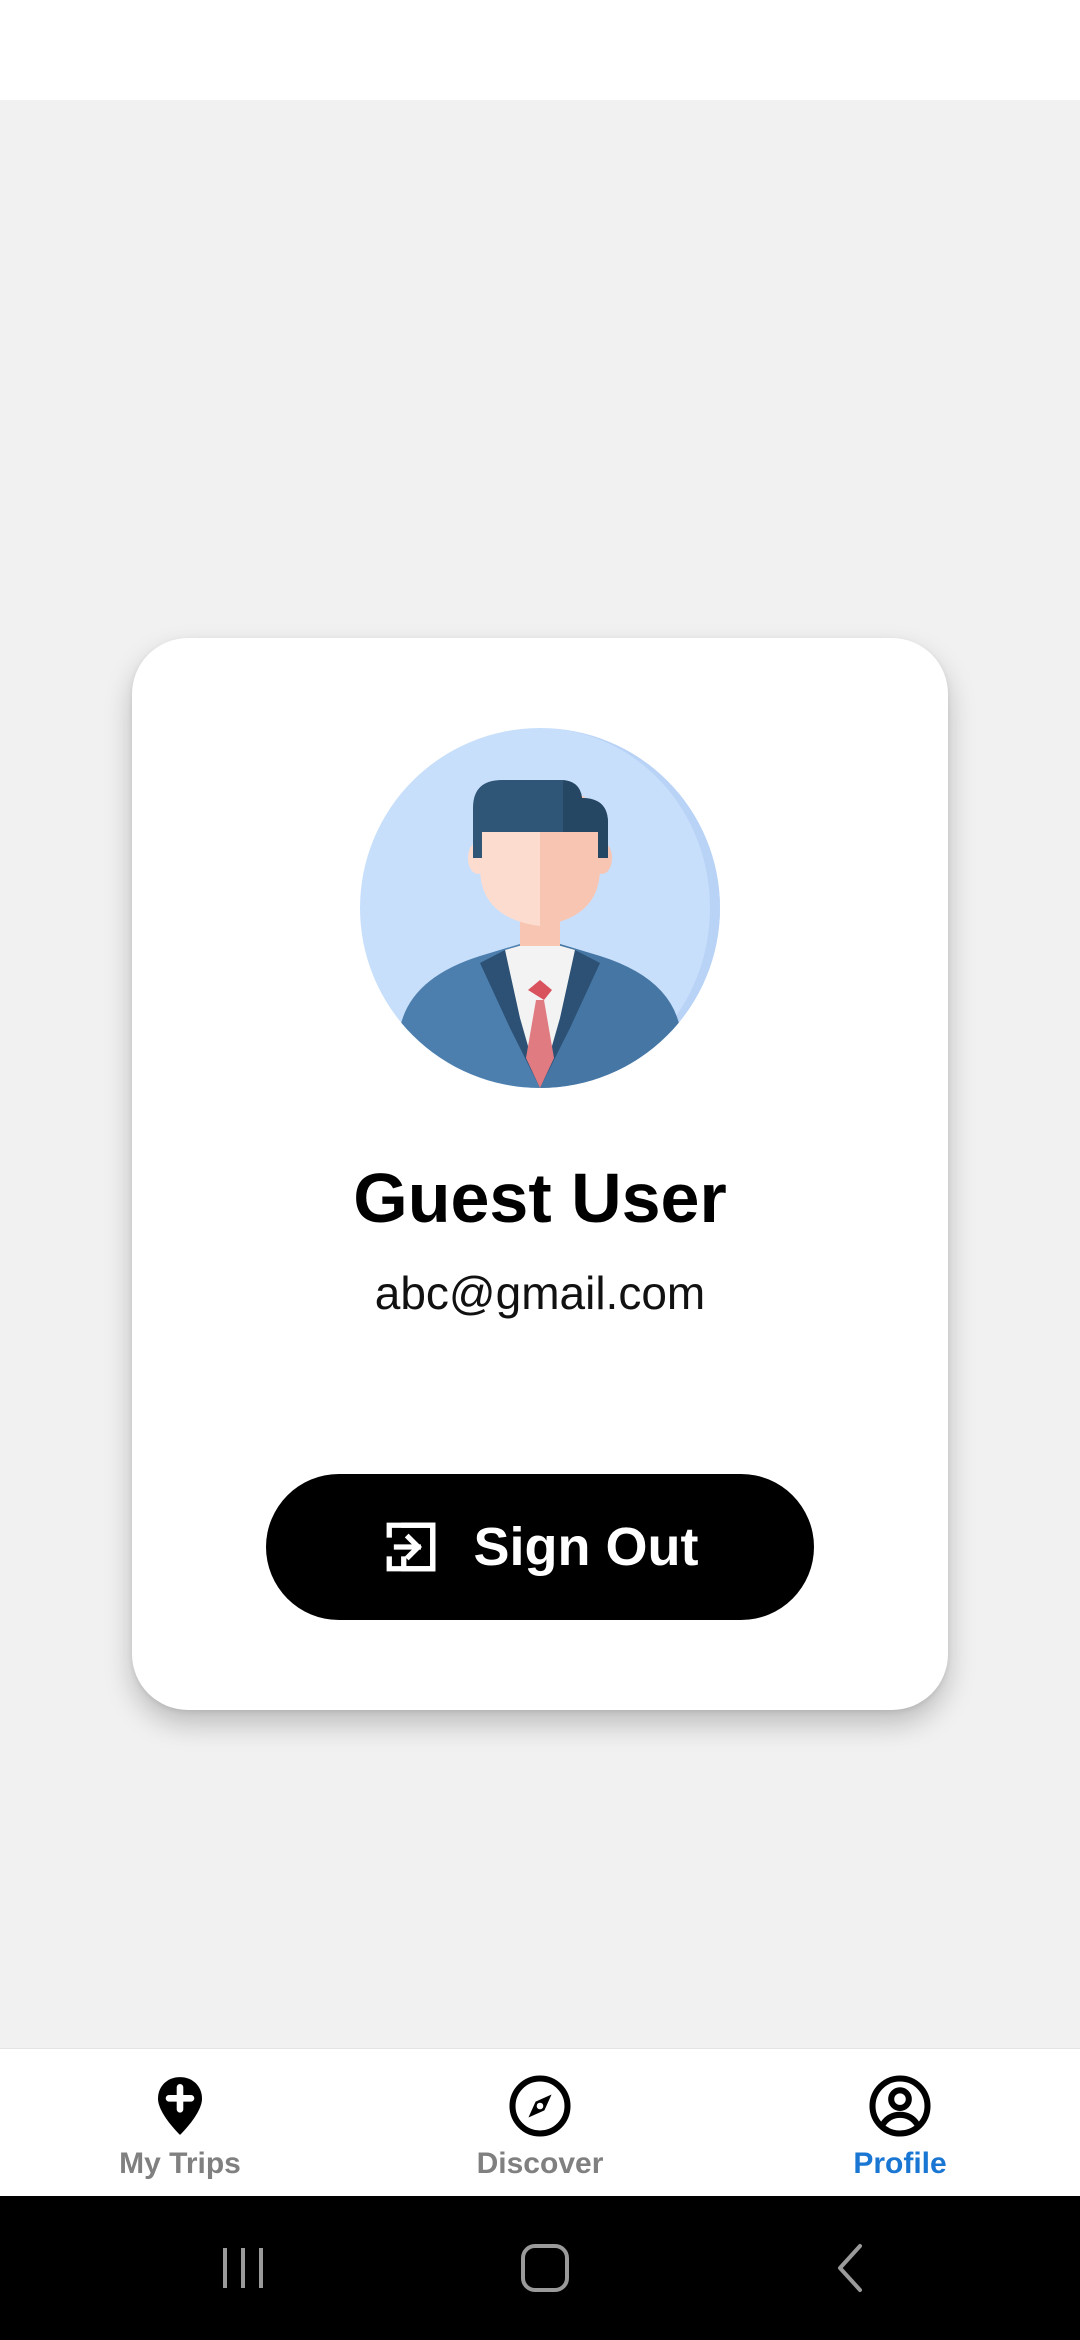 This screenshot has width=1080, height=2340. Describe the element at coordinates (540, 908) in the screenshot. I see `businessman-avatar-icon` at that location.